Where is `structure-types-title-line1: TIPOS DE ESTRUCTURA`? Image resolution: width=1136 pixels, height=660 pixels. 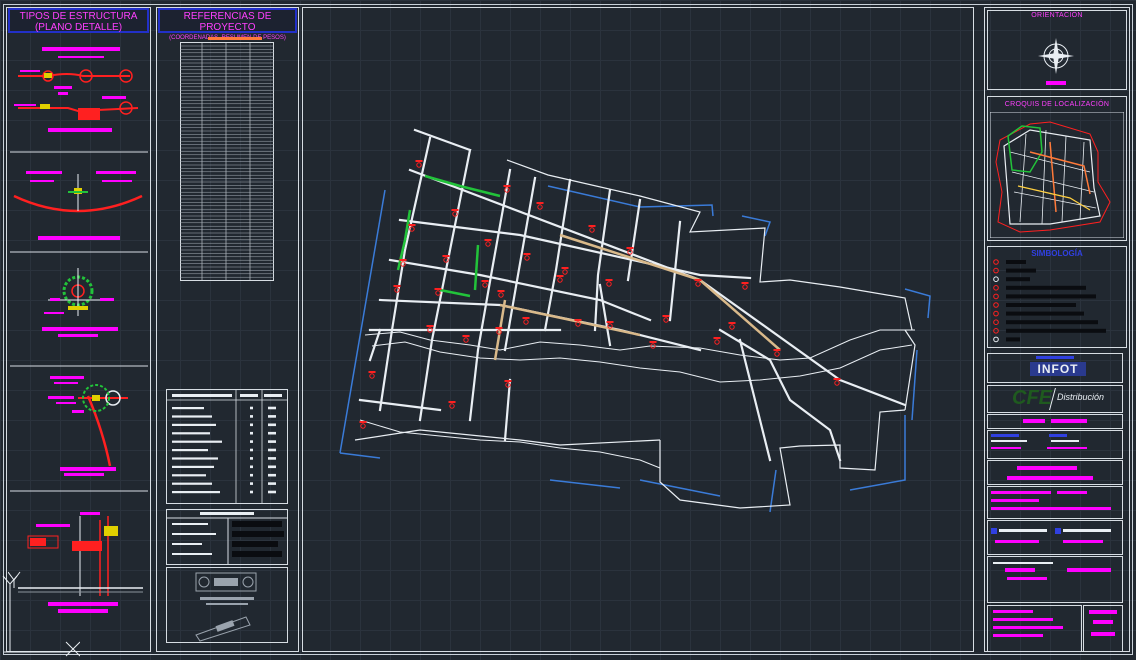 structure-types-title-line1: TIPOS DE ESTRUCTURA is located at coordinates (78, 16).